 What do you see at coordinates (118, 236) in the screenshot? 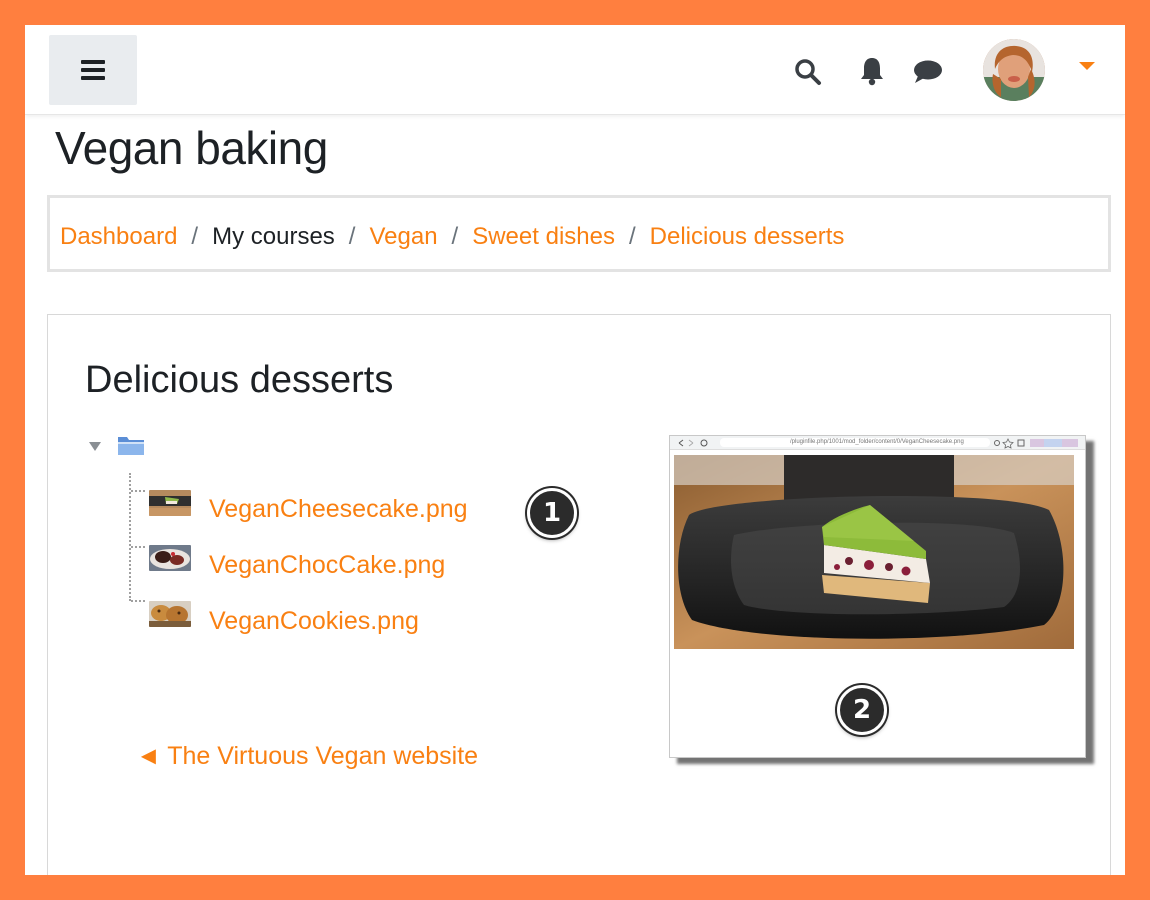
I see `breadcrumb-dashboard: Dashboard` at bounding box center [118, 236].